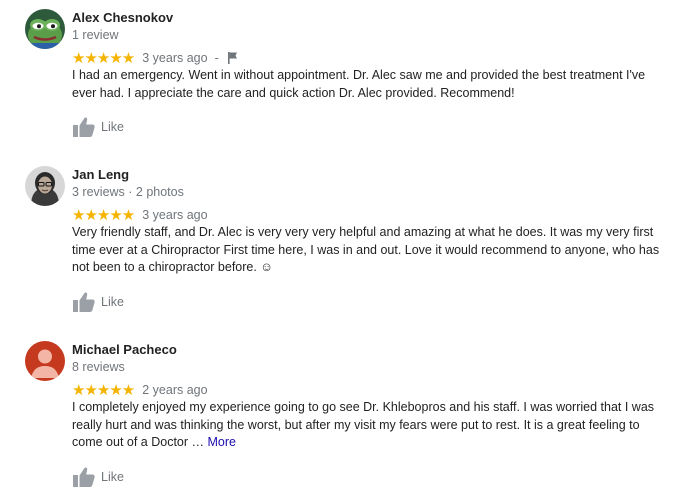  Describe the element at coordinates (140, 215) in the screenshot. I see `rating-row: ★★★★★ 3 years ago` at that location.